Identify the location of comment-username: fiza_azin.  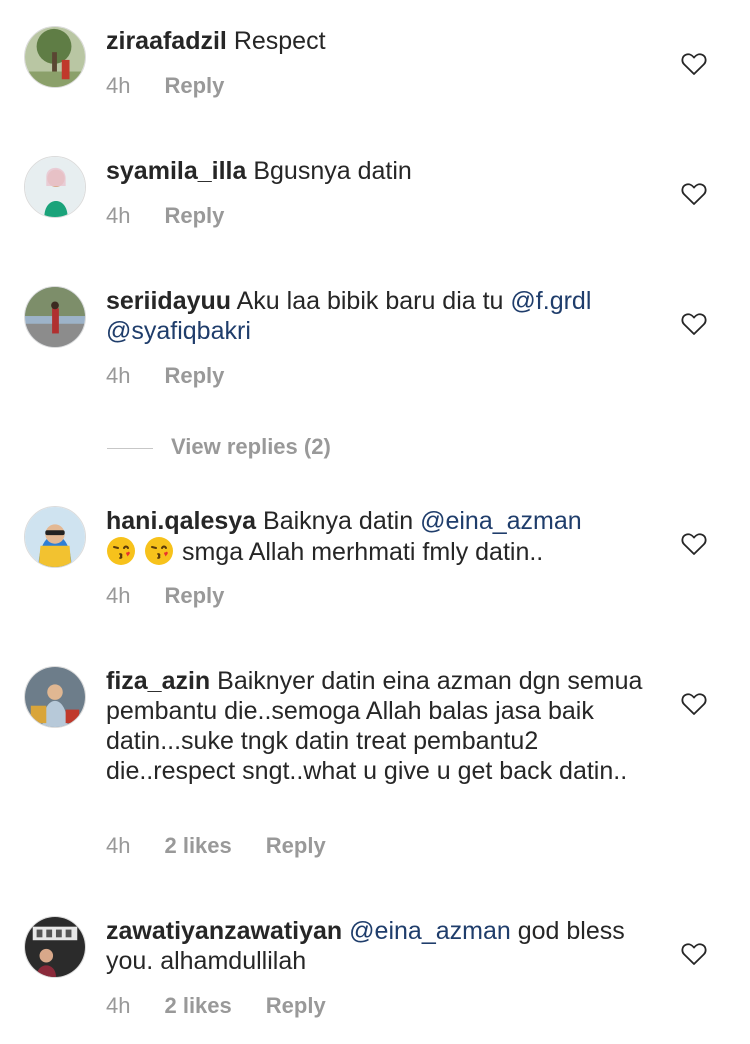
(158, 681).